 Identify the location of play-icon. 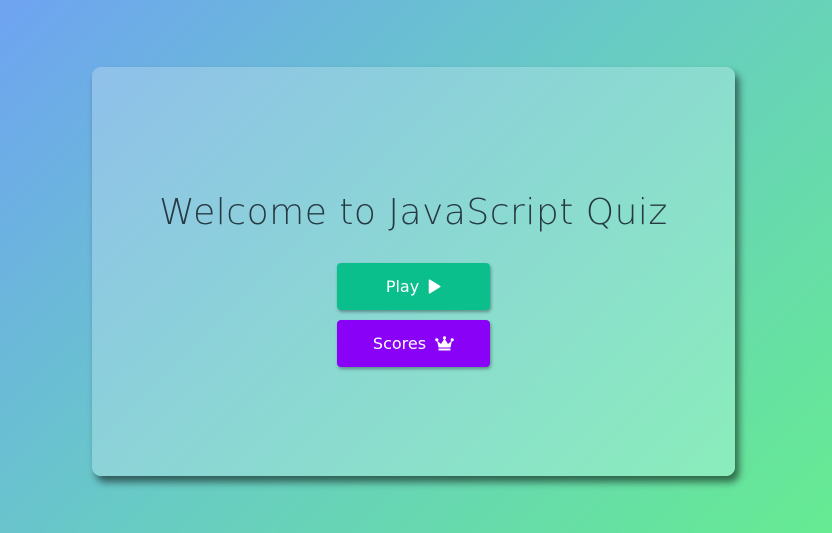
(434, 287).